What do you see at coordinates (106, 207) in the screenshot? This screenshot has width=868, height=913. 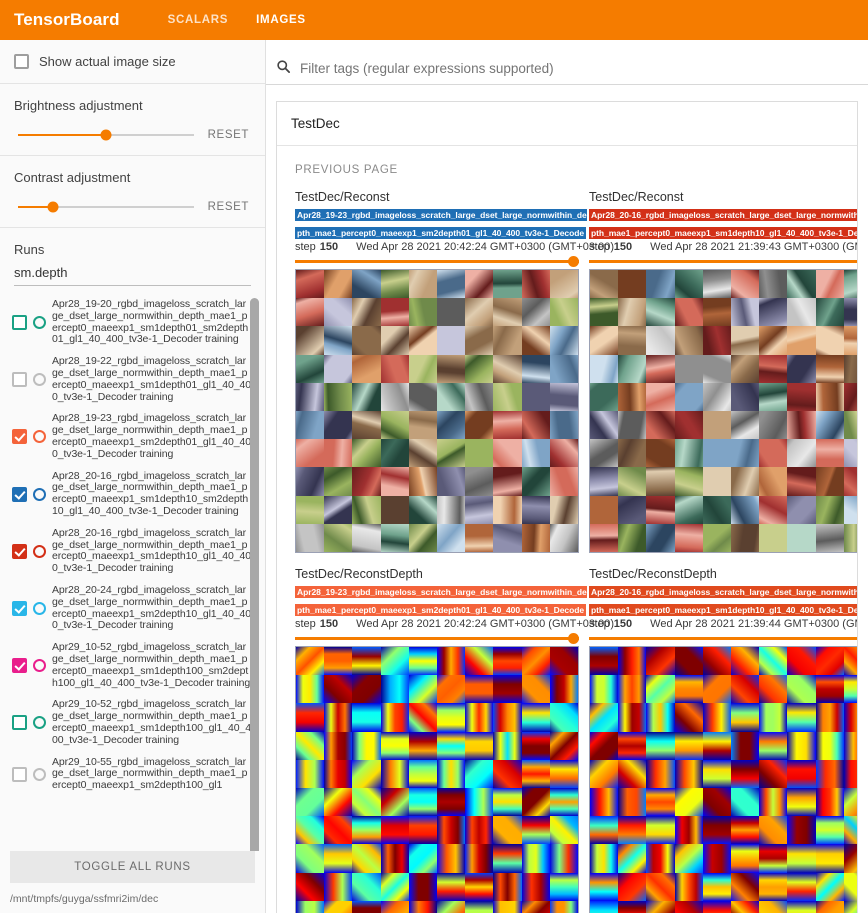 I see `contrast-slider` at bounding box center [106, 207].